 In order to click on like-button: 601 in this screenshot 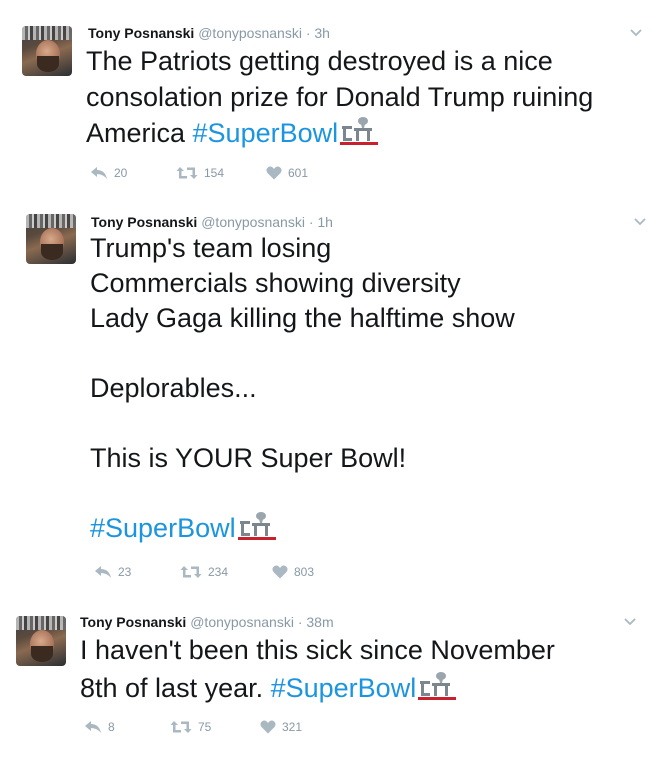, I will do `click(287, 173)`.